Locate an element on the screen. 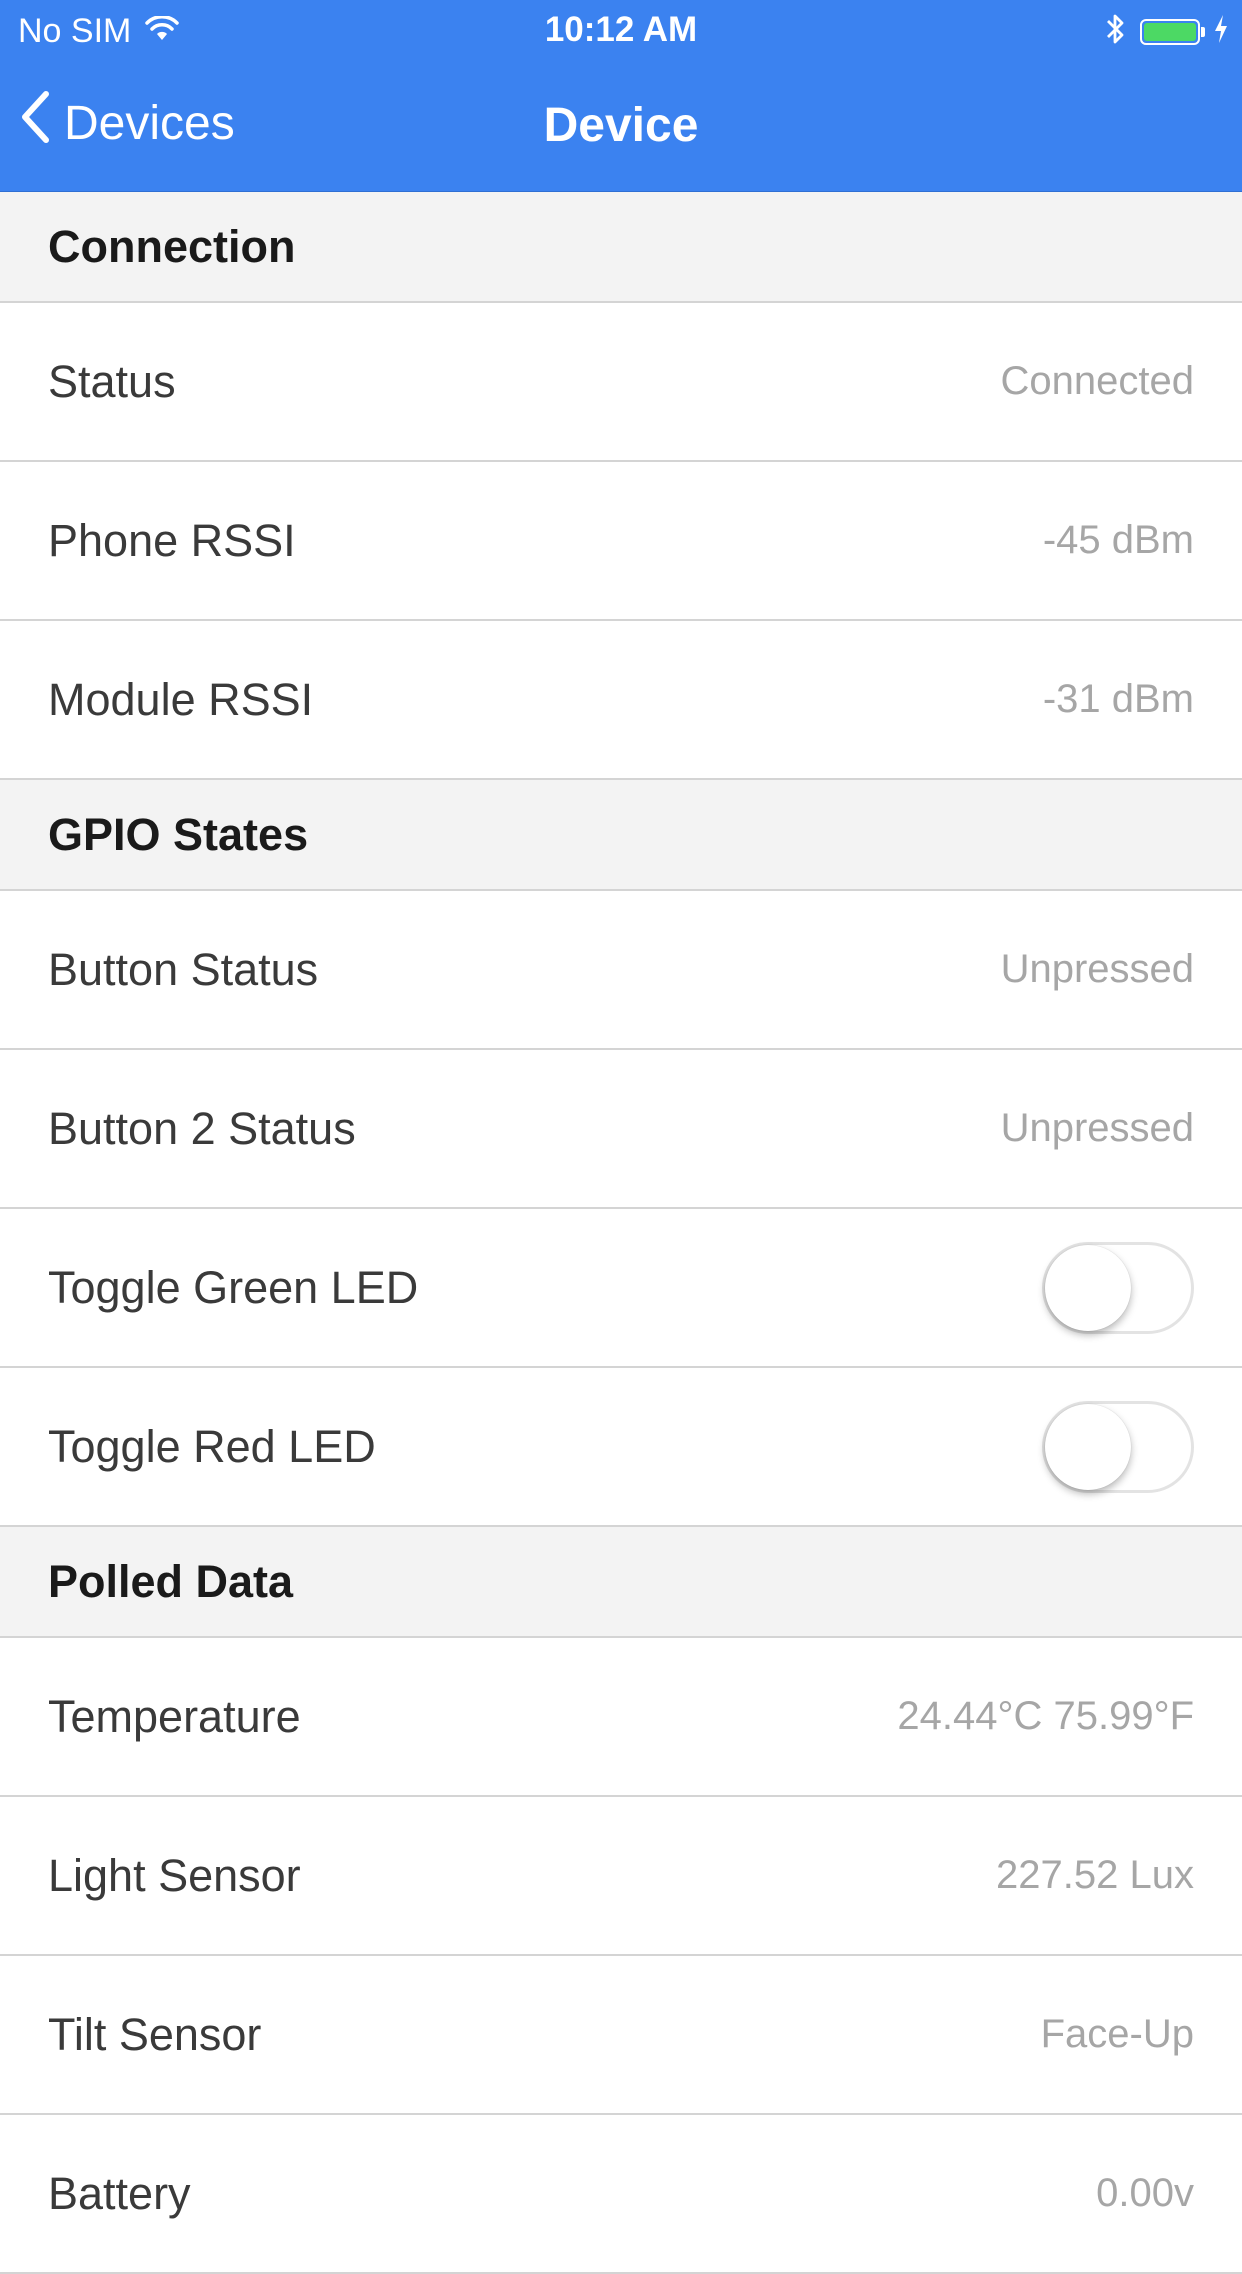 This screenshot has height=2274, width=1242. battery-level is located at coordinates (1170, 31).